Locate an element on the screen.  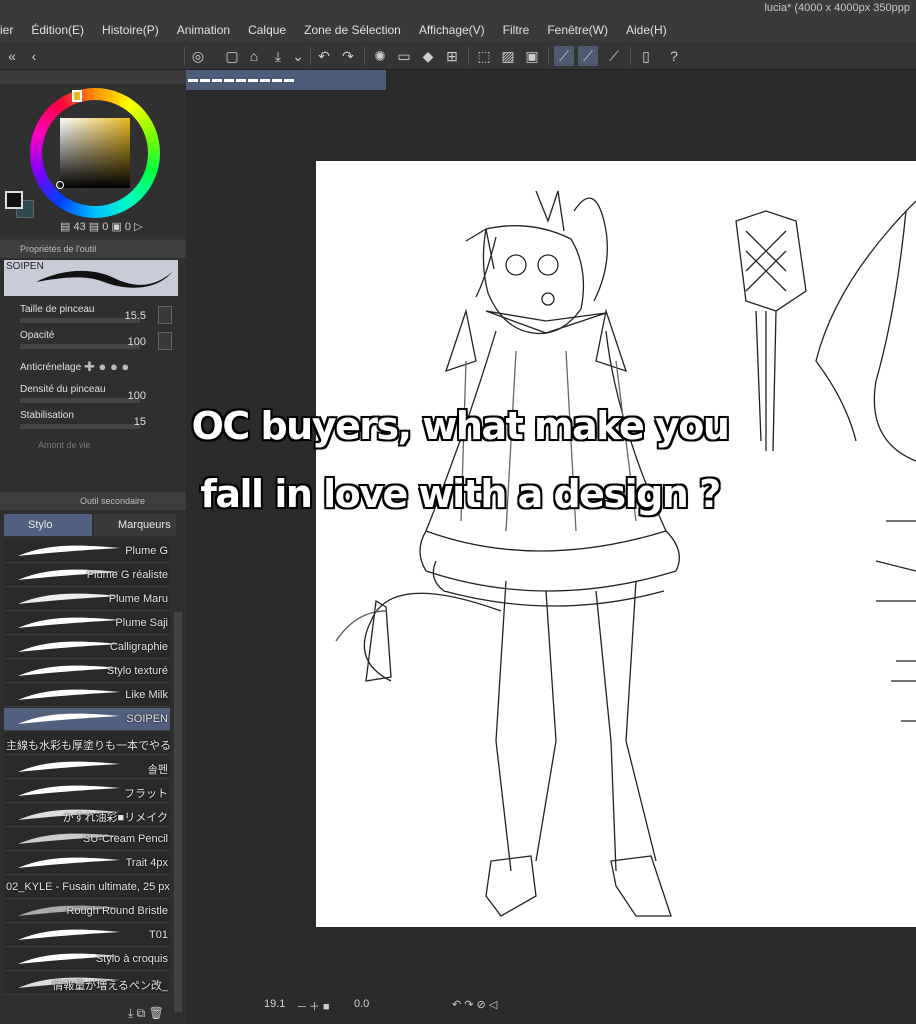
document-tab: ▬▬▬▬▬▬▬▬▬ is located at coordinates (286, 80).